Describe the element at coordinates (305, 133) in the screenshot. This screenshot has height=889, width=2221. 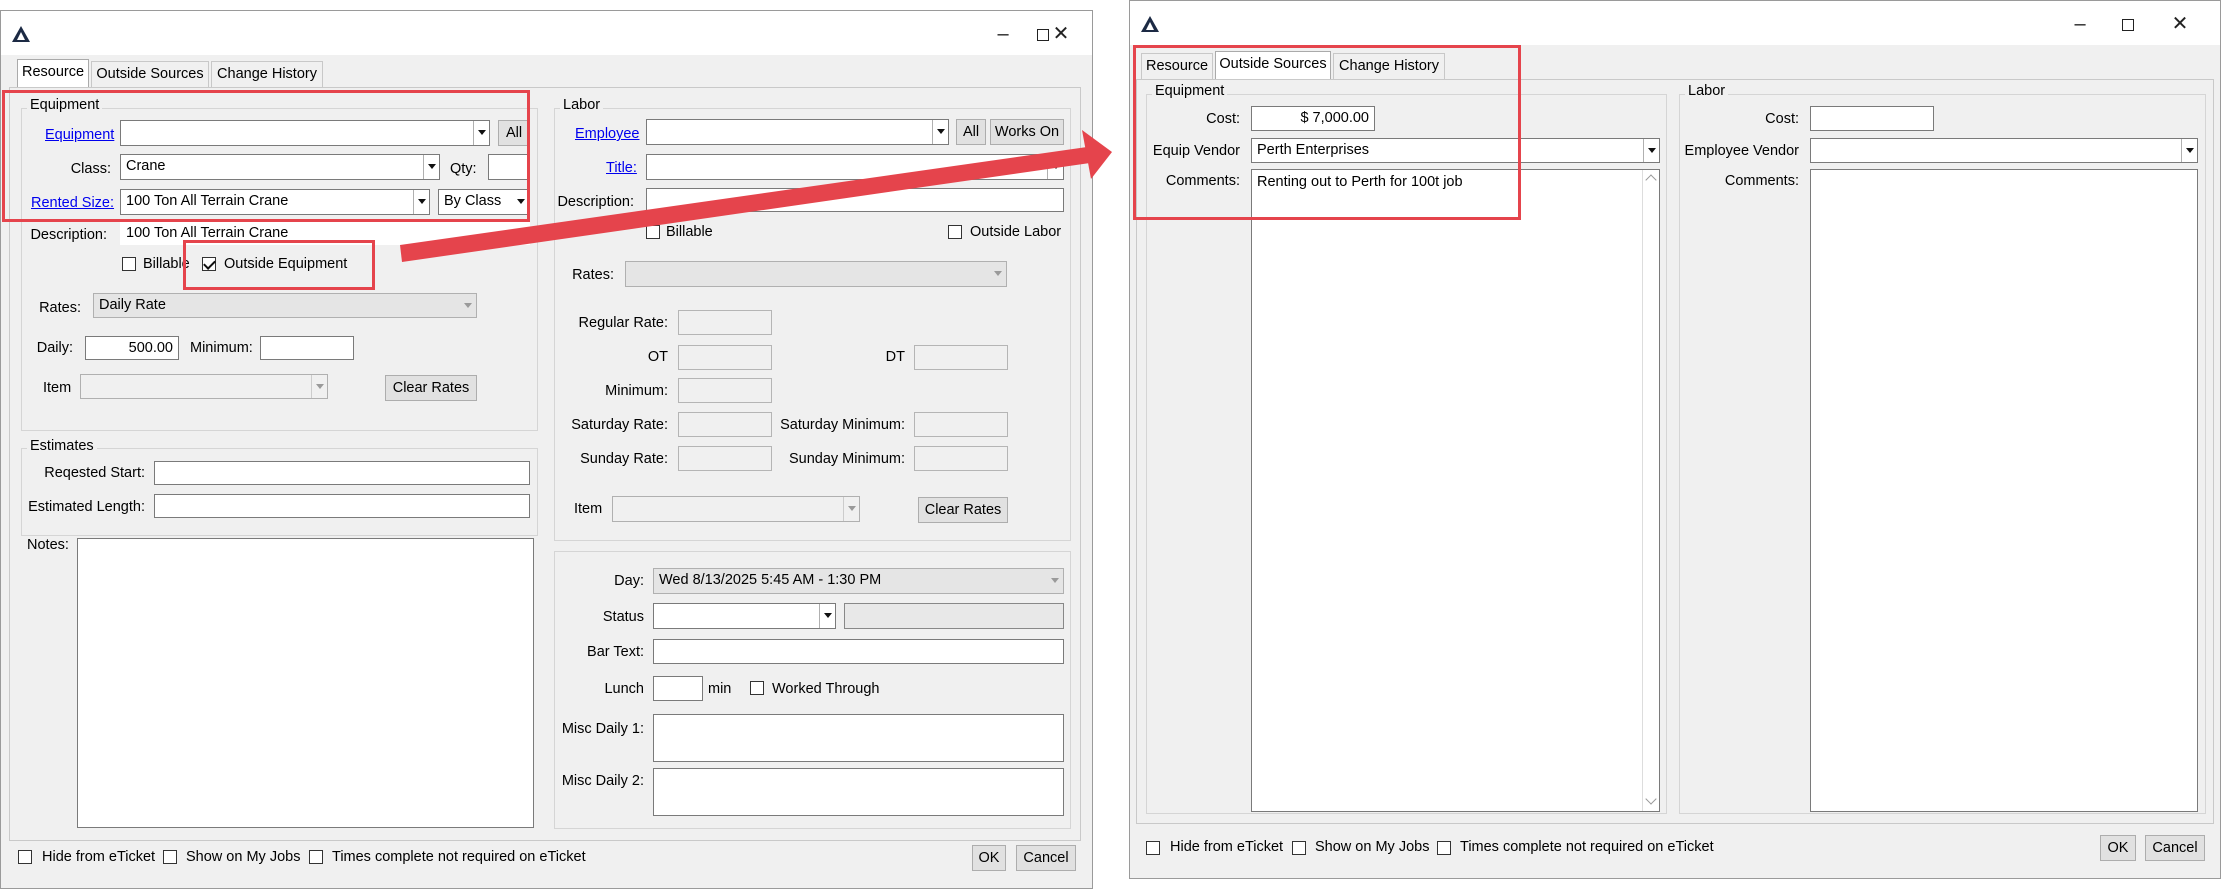
I see `equipment-select` at that location.